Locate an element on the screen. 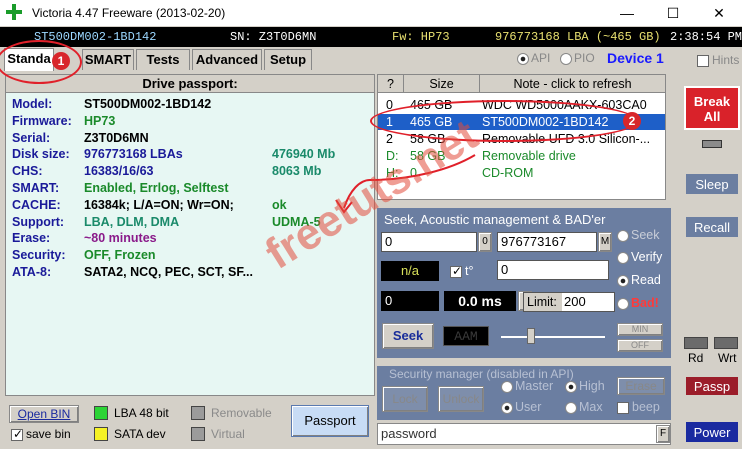 The height and width of the screenshot is (449, 742). sata-indicator is located at coordinates (101, 434).